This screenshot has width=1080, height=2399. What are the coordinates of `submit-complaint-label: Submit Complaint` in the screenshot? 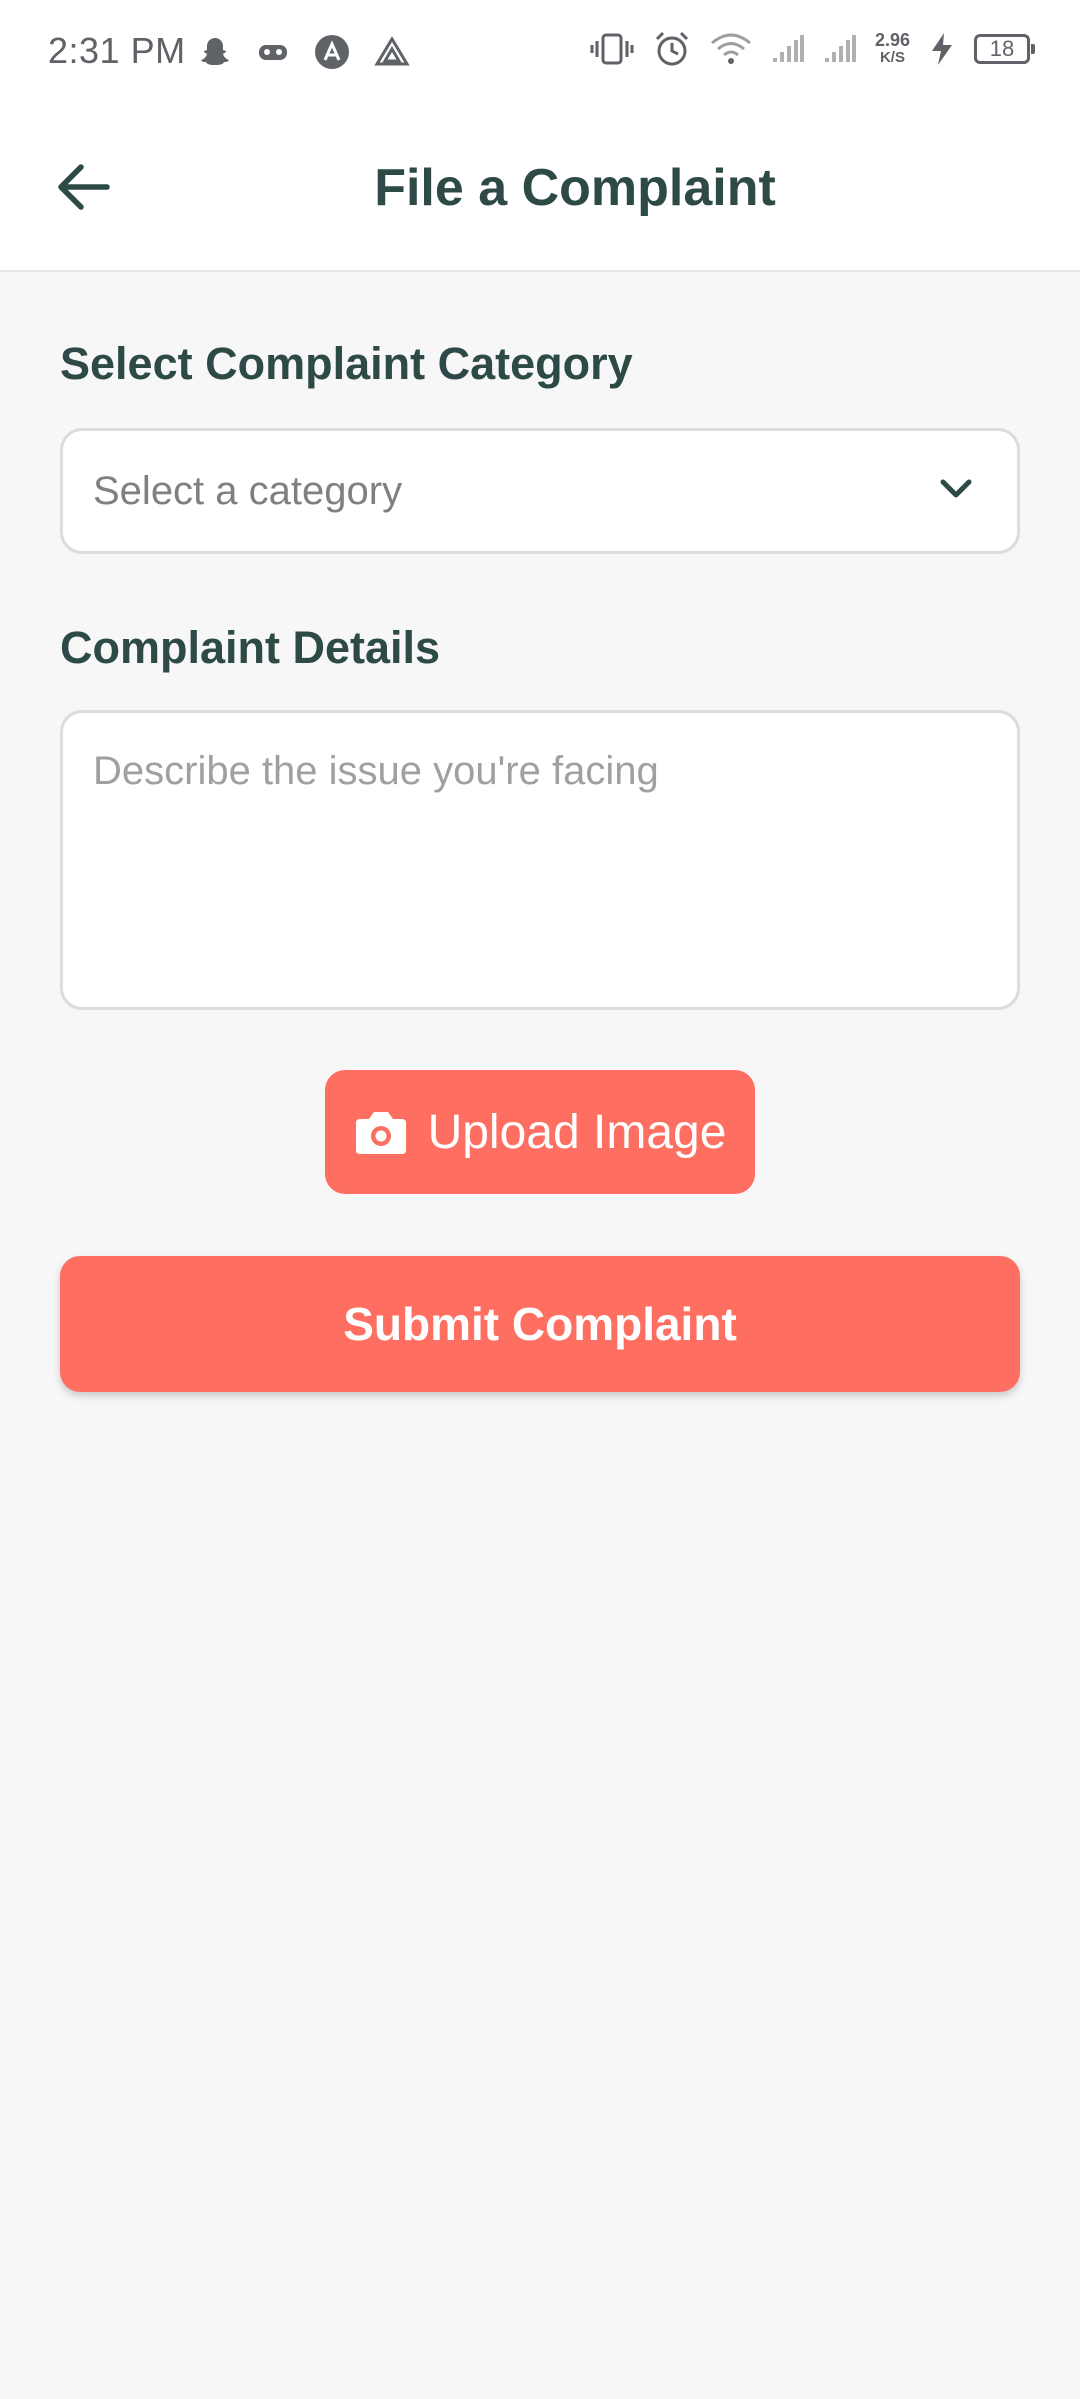 It's located at (540, 1324).